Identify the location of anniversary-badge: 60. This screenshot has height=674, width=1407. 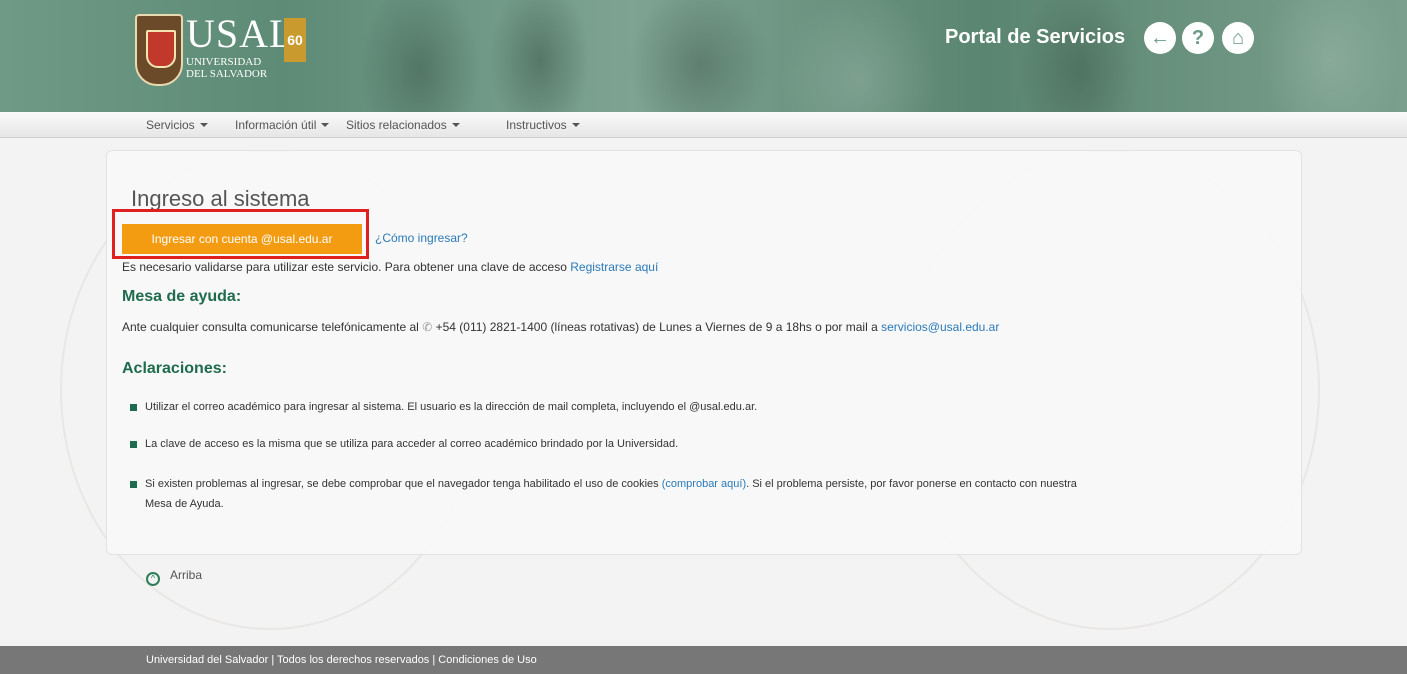
(295, 40).